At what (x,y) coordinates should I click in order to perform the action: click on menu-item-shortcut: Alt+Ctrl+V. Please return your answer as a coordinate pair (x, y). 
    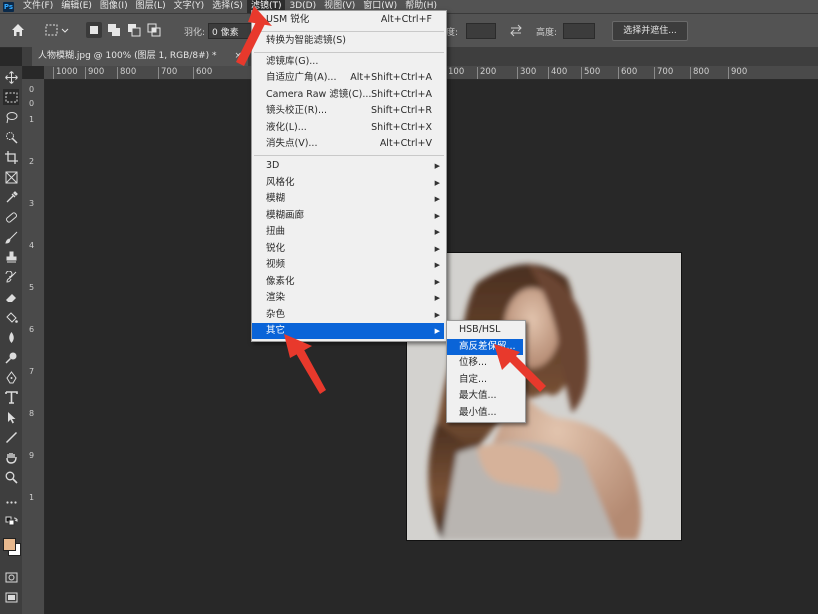
    Looking at the image, I should click on (405, 143).